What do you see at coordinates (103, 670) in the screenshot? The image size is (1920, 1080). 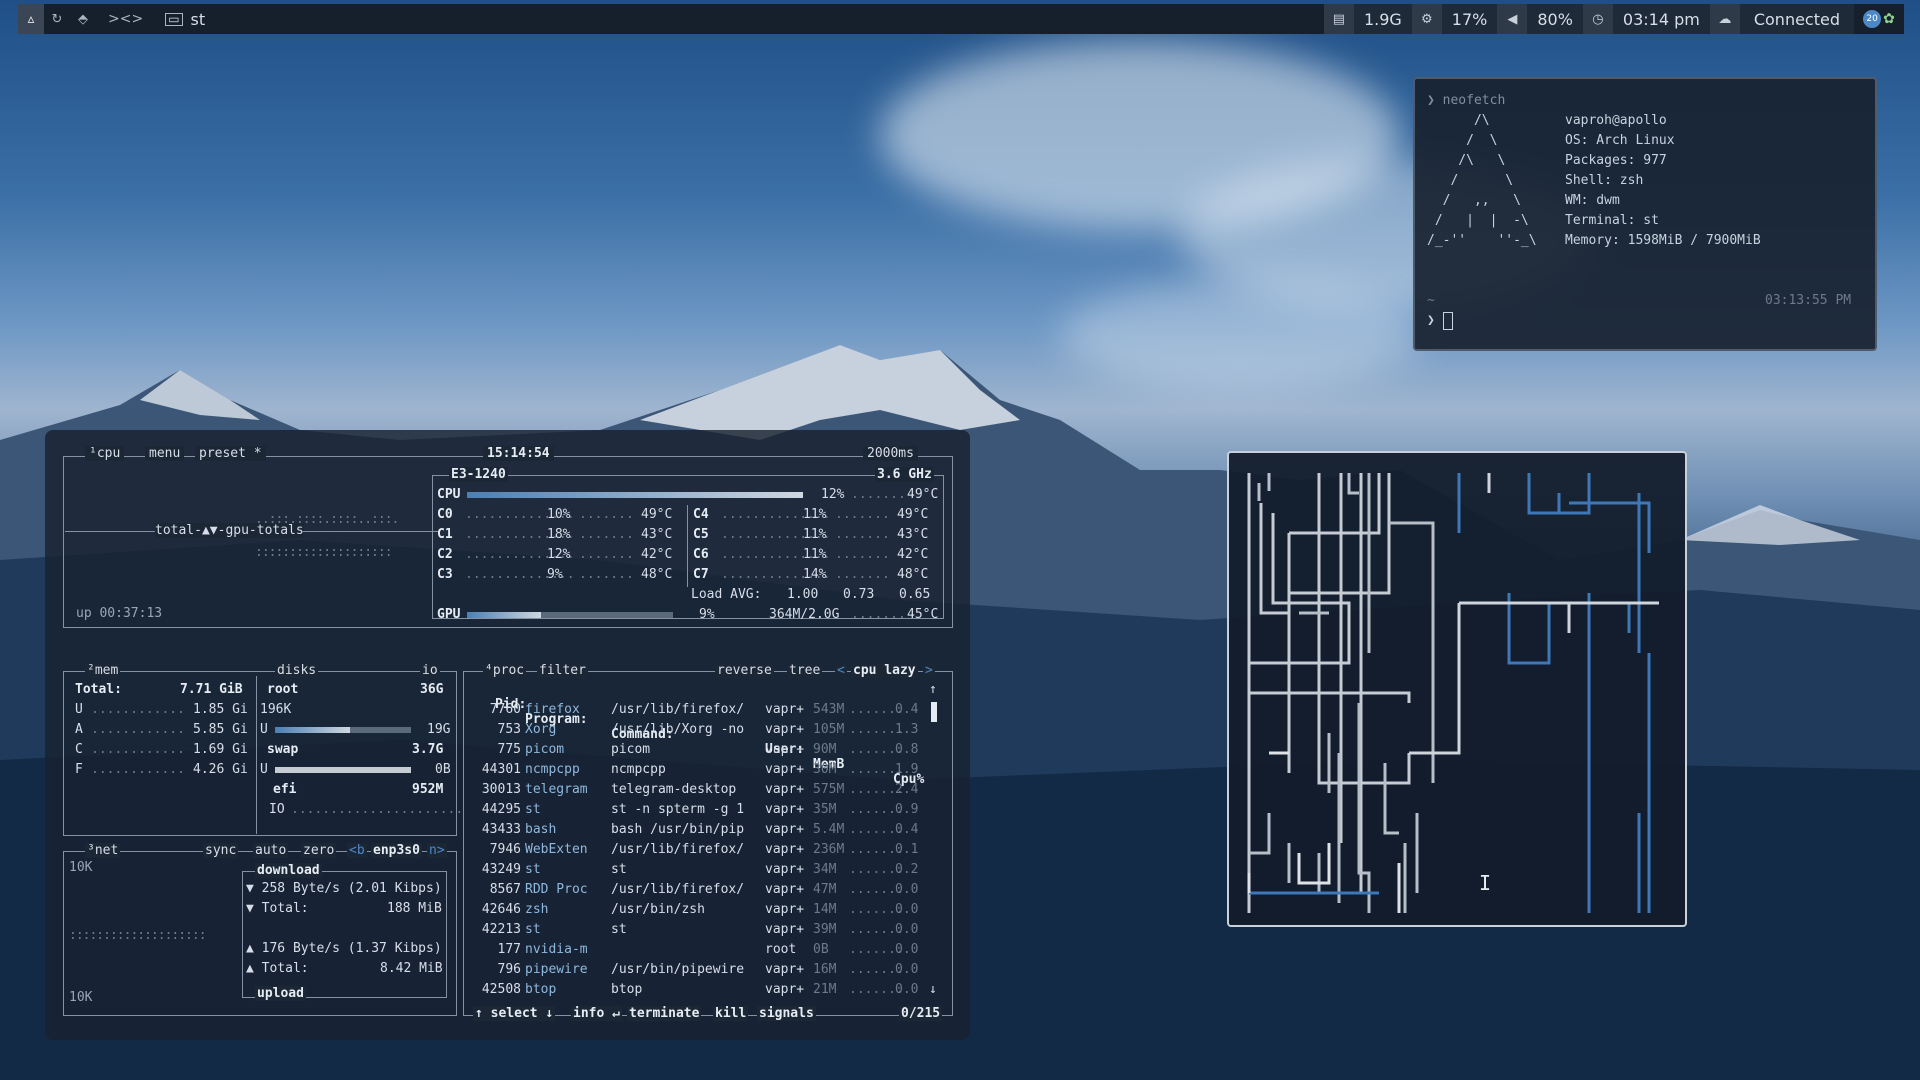 I see `mem-title: ²mem` at bounding box center [103, 670].